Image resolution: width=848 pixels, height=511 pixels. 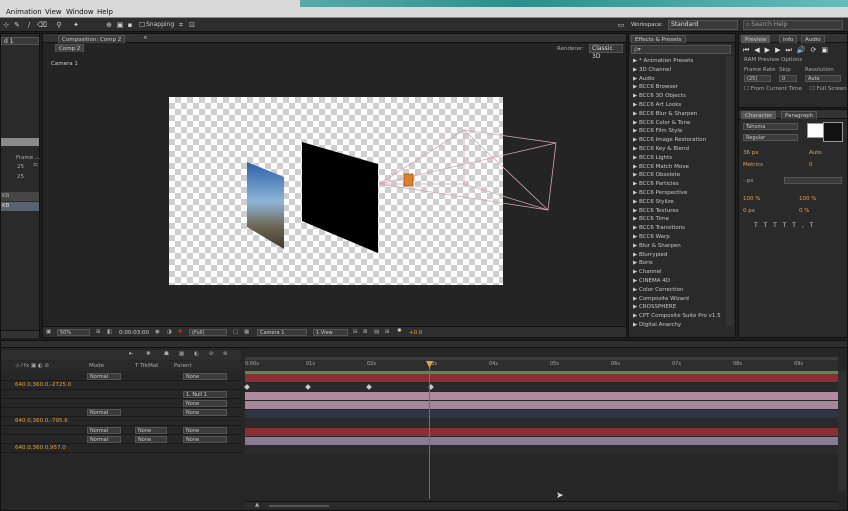 I want to click on work-area-bar, so click(x=541, y=358).